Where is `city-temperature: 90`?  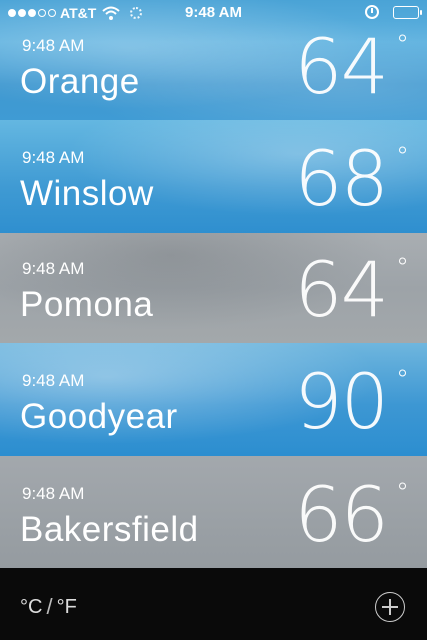
city-temperature: 90 is located at coordinates (341, 401).